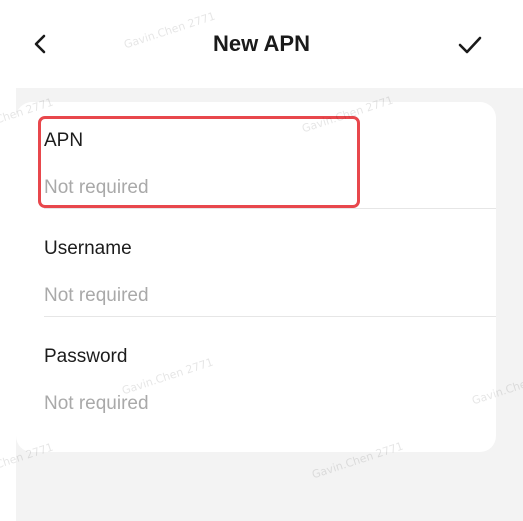 The image size is (523, 521). I want to click on username-input, so click(244, 296).